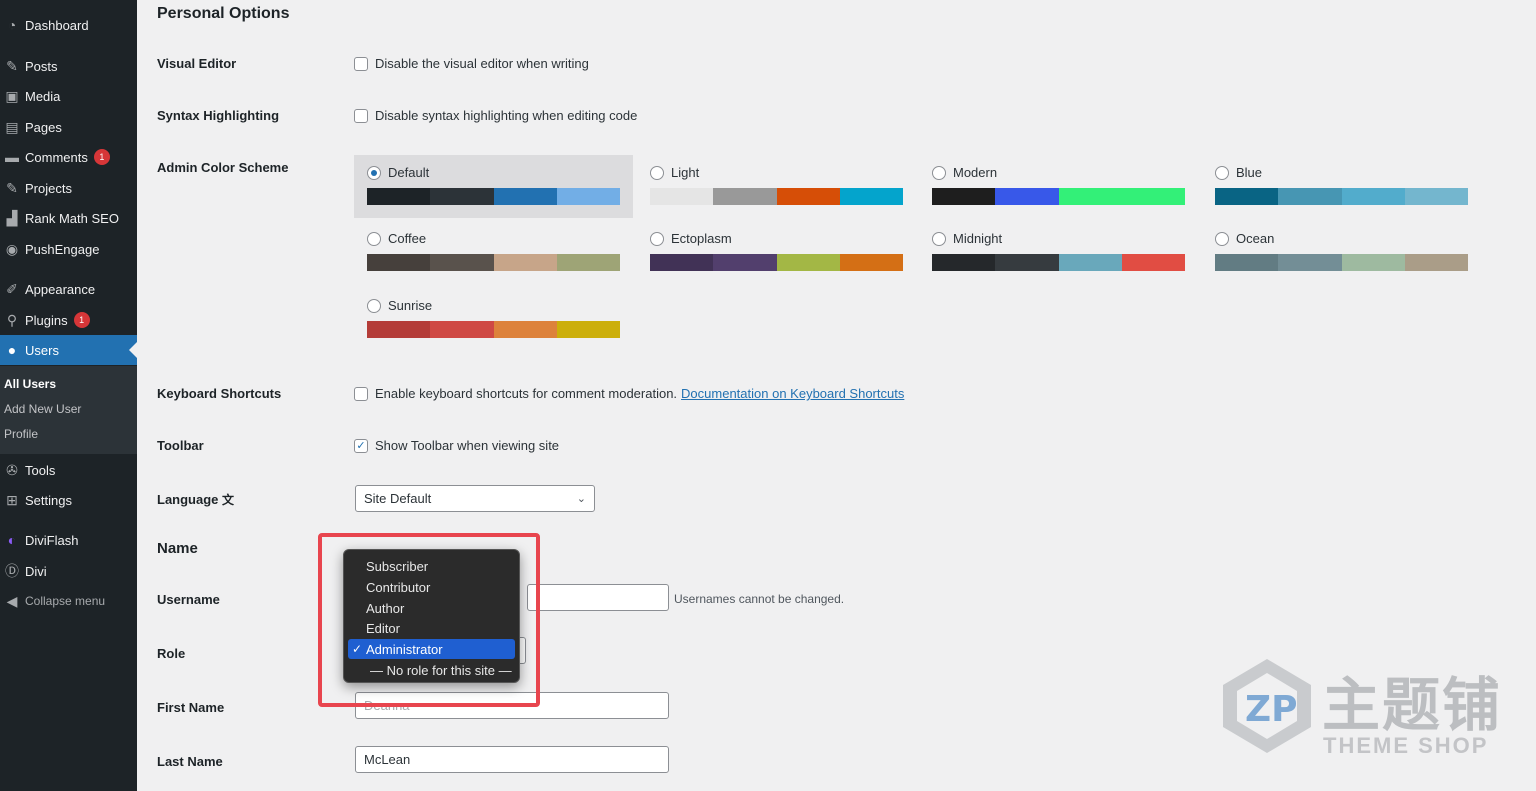  Describe the element at coordinates (475, 498) in the screenshot. I see `language-select: Site Default ⌄` at that location.